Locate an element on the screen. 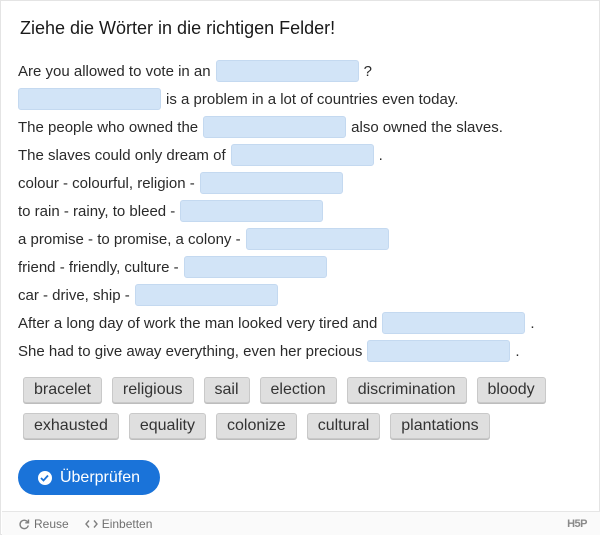  check-button: Überprüfen is located at coordinates (89, 477).